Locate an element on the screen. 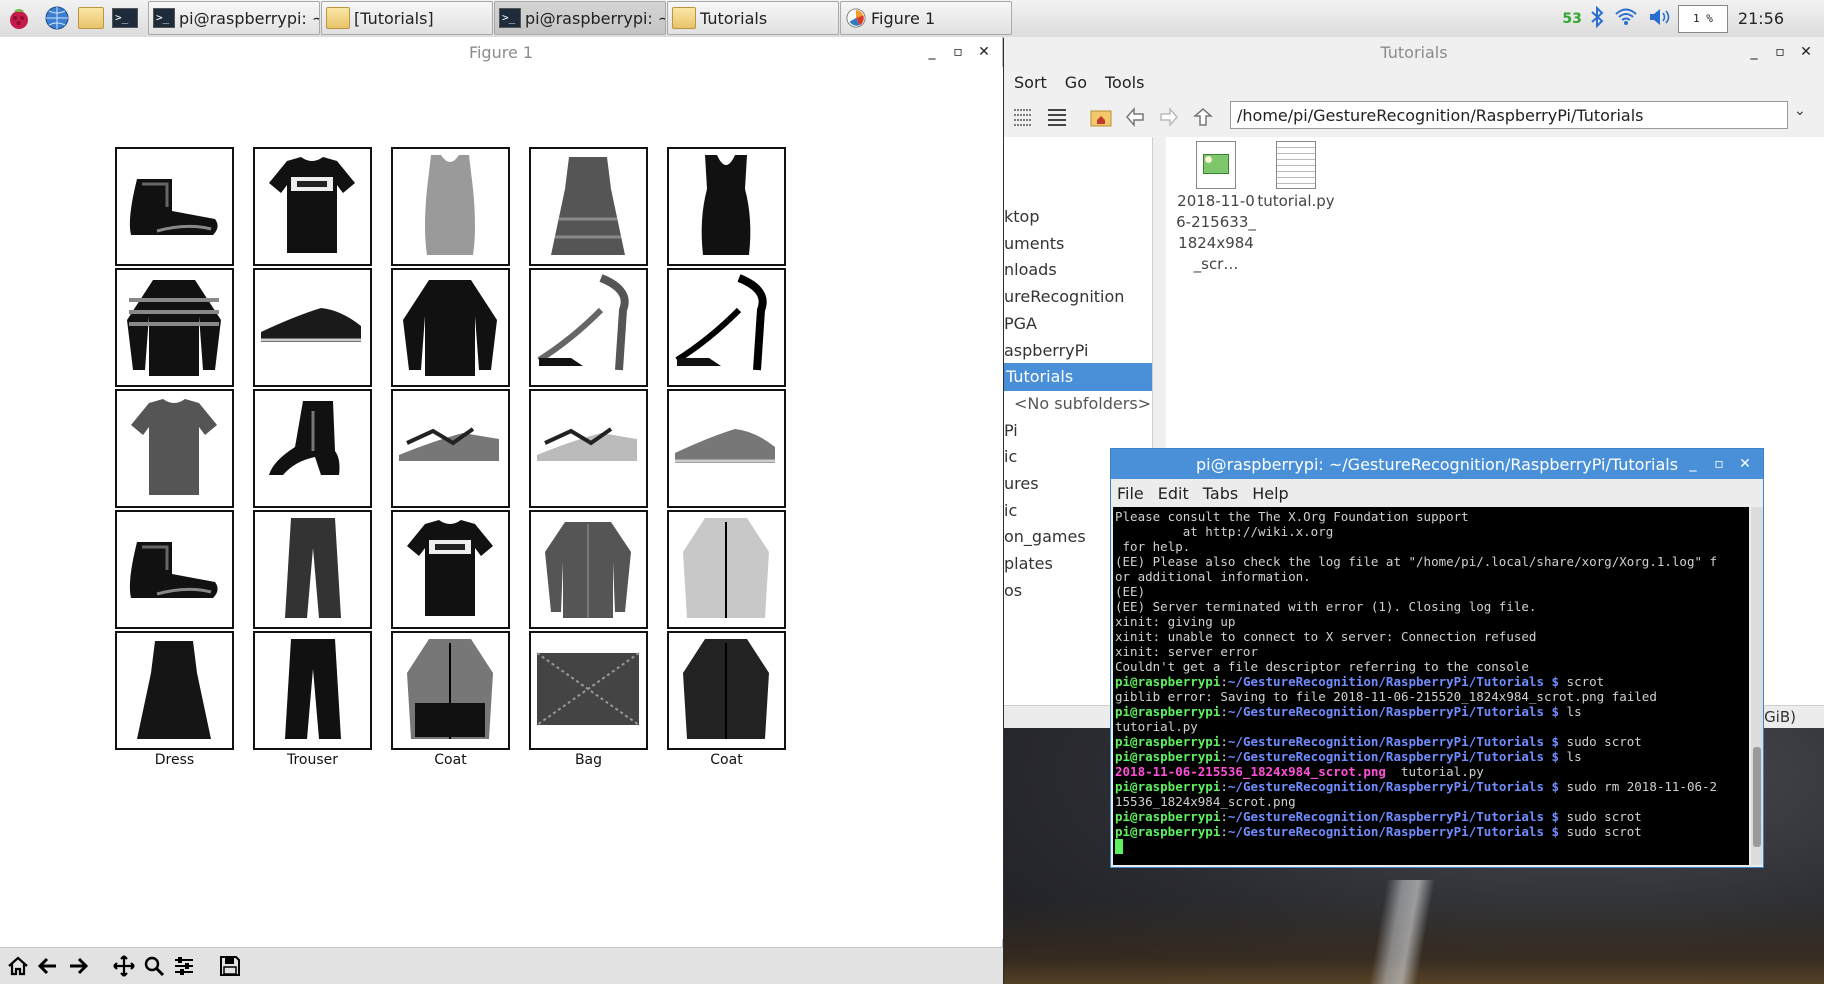  folder-tree-item: on_games is located at coordinates (1045, 537).